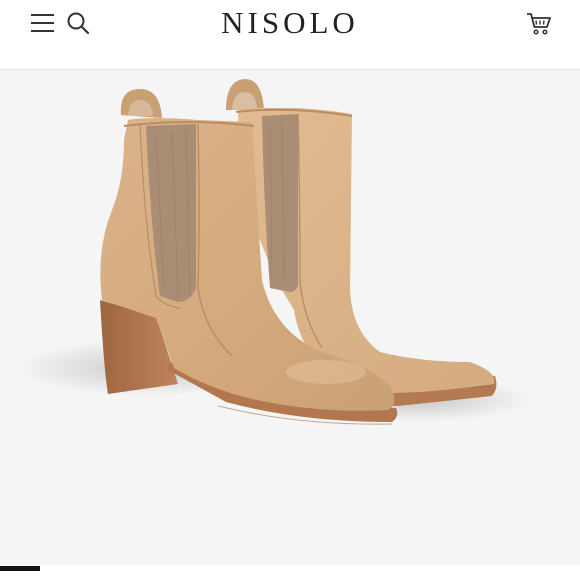 This screenshot has height=580, width=580. I want to click on cart-icon, so click(539, 24).